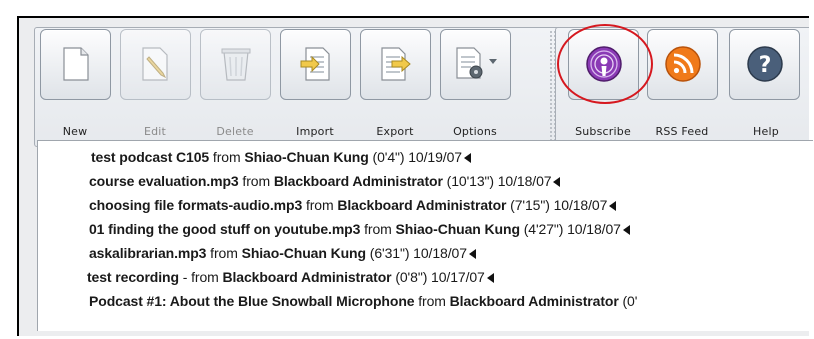 The width and height of the screenshot is (814, 339). I want to click on options-gear-icon, so click(476, 63).